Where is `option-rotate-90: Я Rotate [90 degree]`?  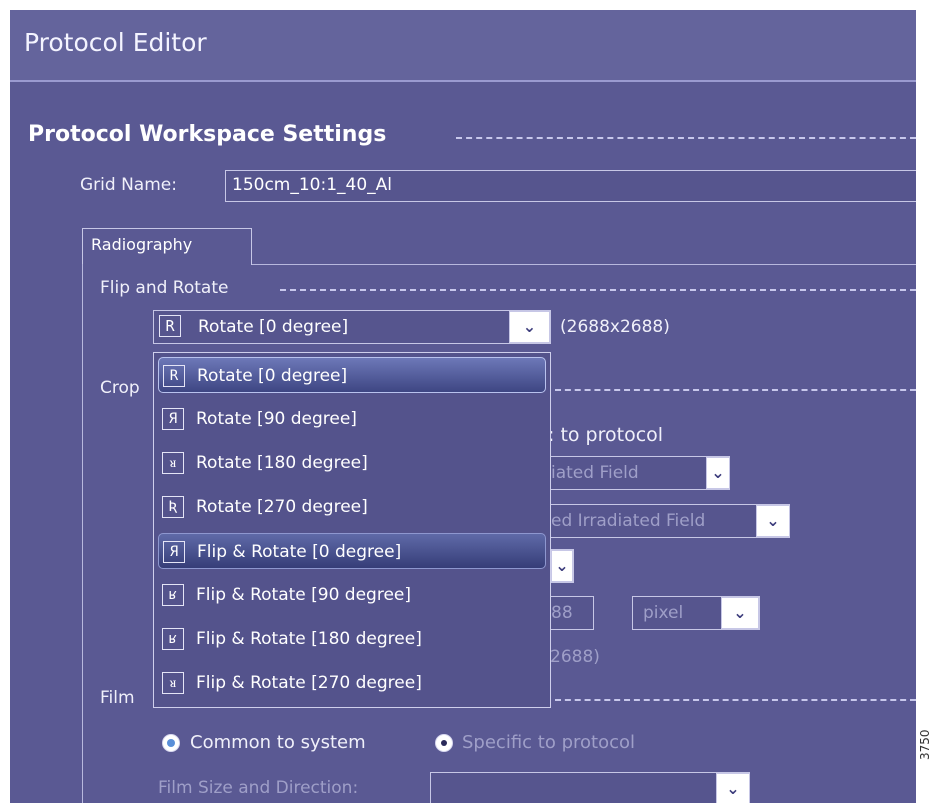
option-rotate-90: Я Rotate [90 degree] is located at coordinates (352, 419).